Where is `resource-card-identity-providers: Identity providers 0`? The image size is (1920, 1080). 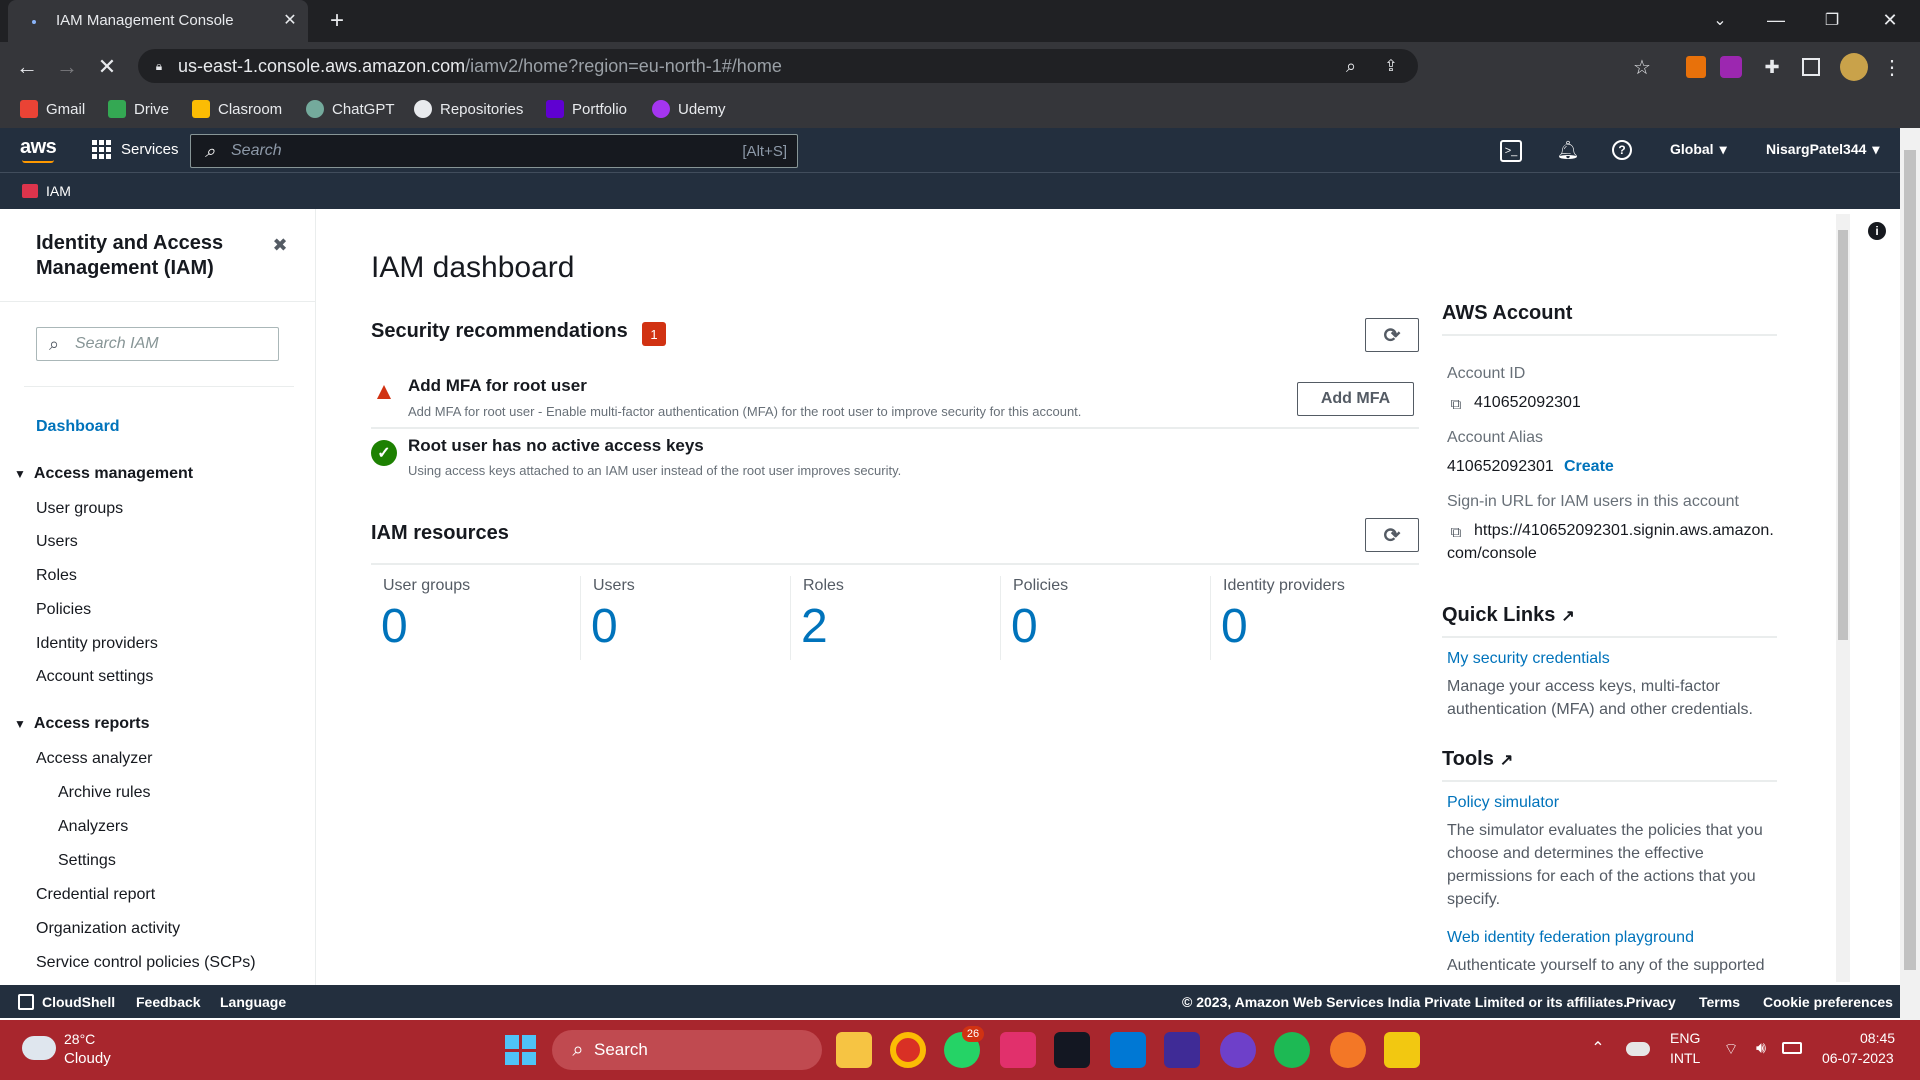 resource-card-identity-providers: Identity providers 0 is located at coordinates (1316, 617).